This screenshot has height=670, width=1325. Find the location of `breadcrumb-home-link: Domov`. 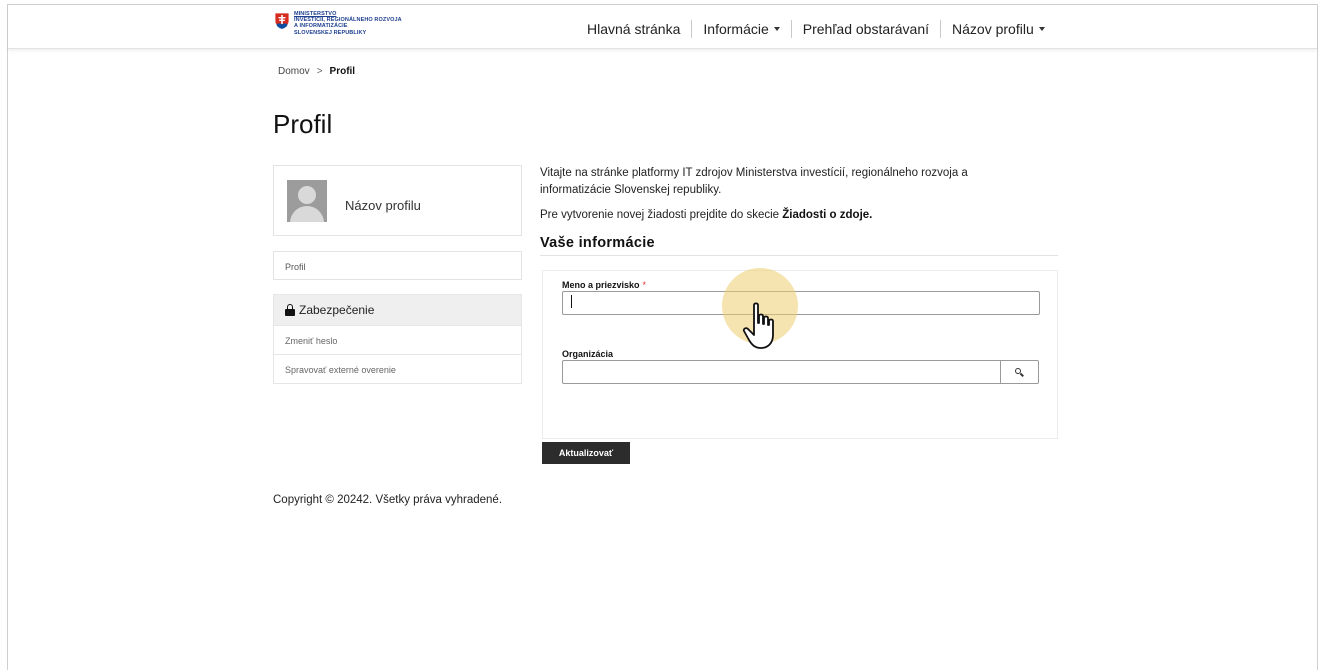

breadcrumb-home-link: Domov is located at coordinates (294, 71).